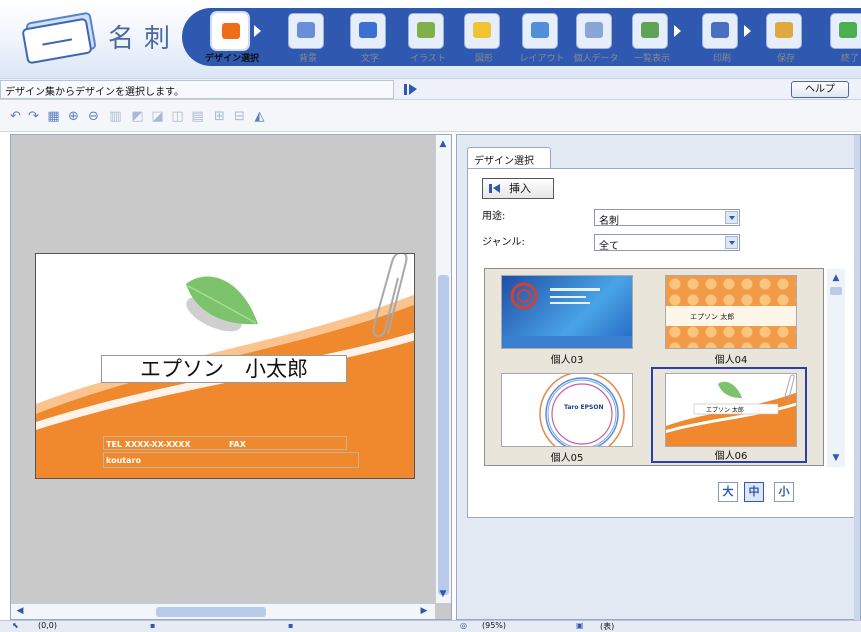 This screenshot has height=632, width=861. I want to click on step-button-9: 印刷, so click(722, 43).